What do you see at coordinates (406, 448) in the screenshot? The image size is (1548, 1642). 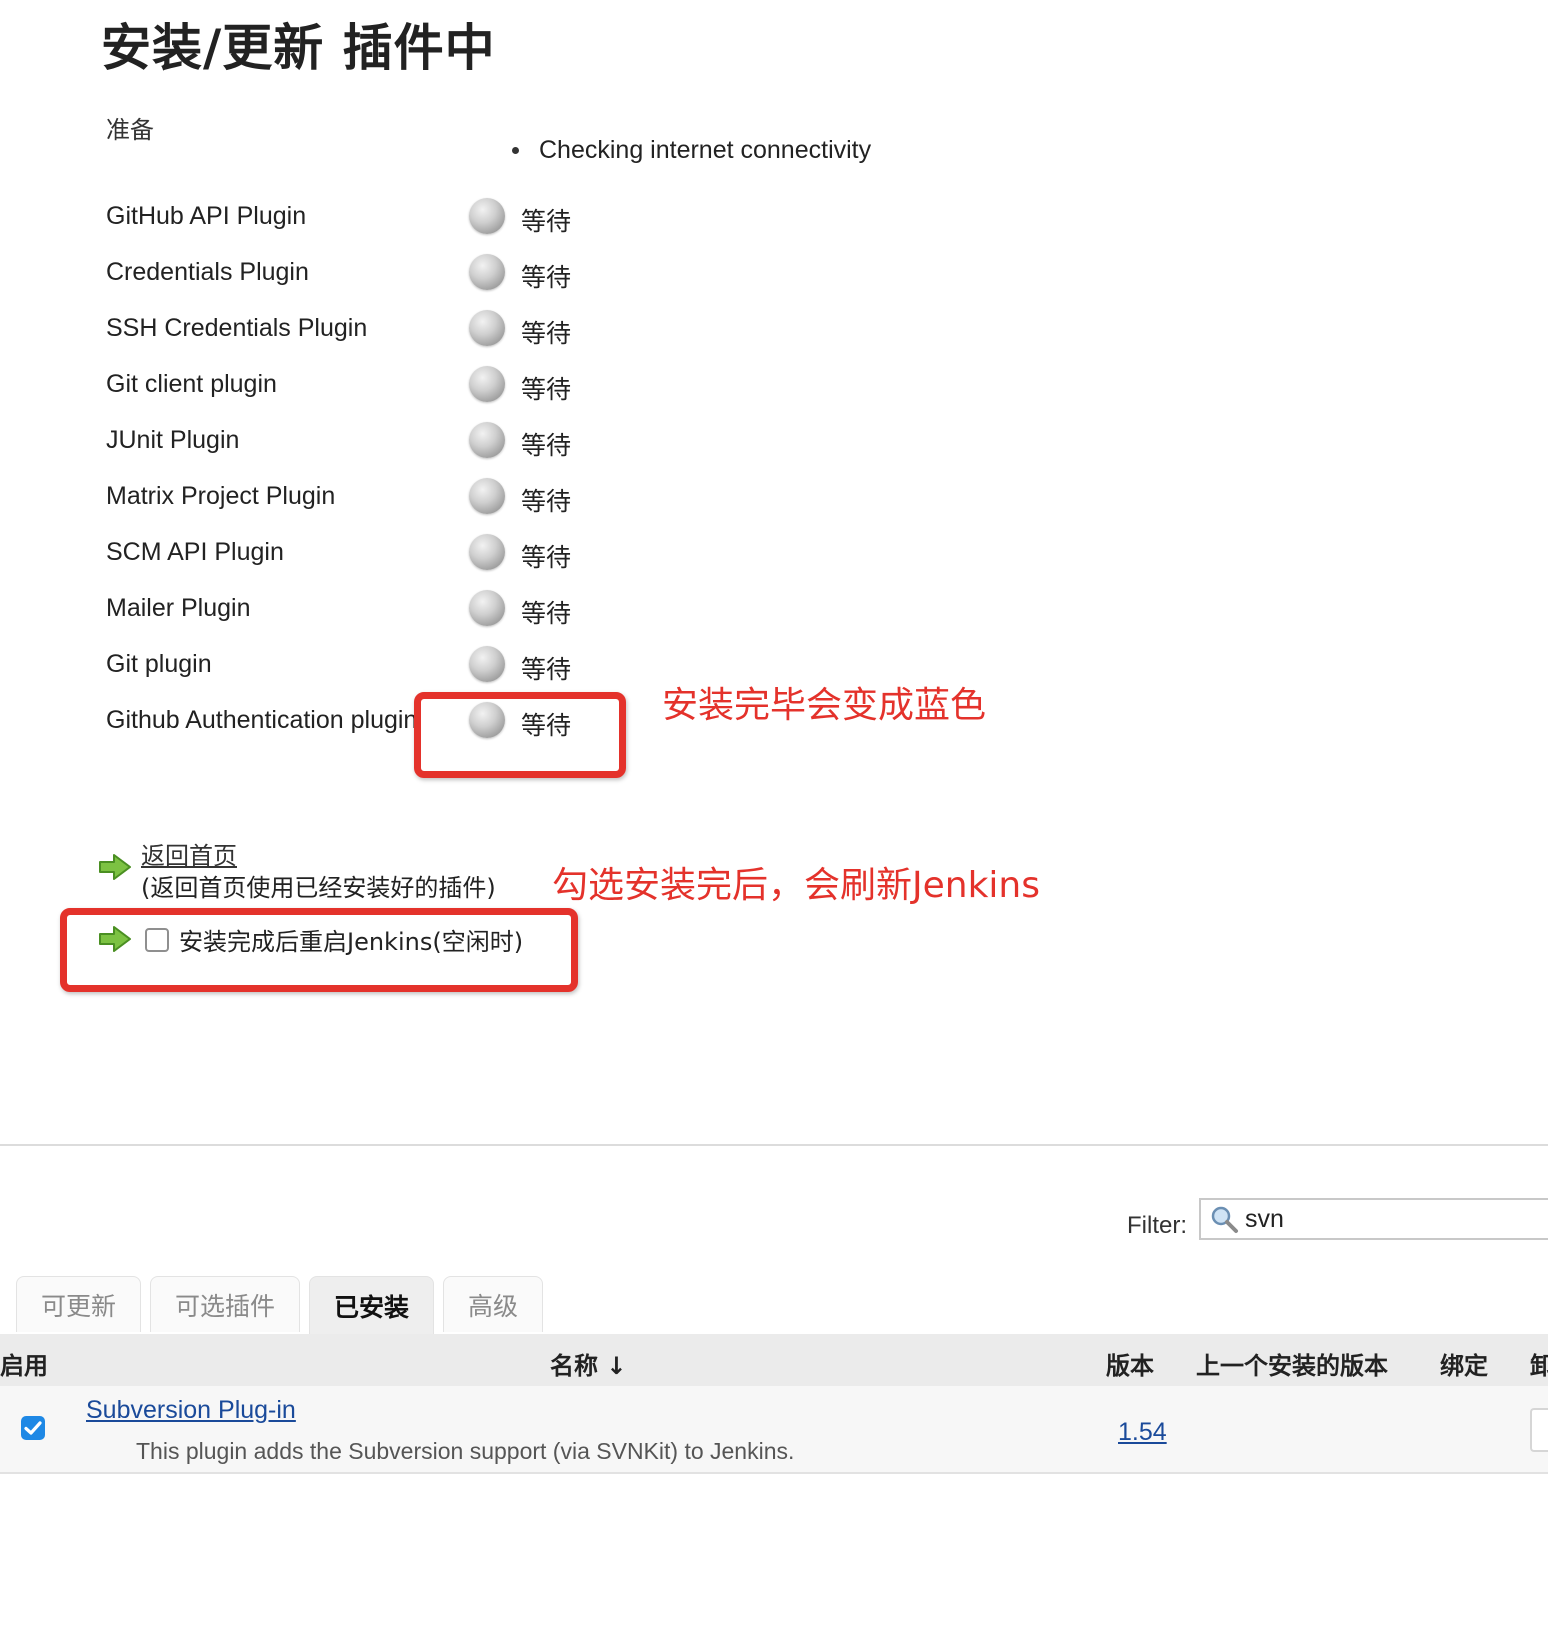 I see `plugin-row: JUnit Plugin 等待` at bounding box center [406, 448].